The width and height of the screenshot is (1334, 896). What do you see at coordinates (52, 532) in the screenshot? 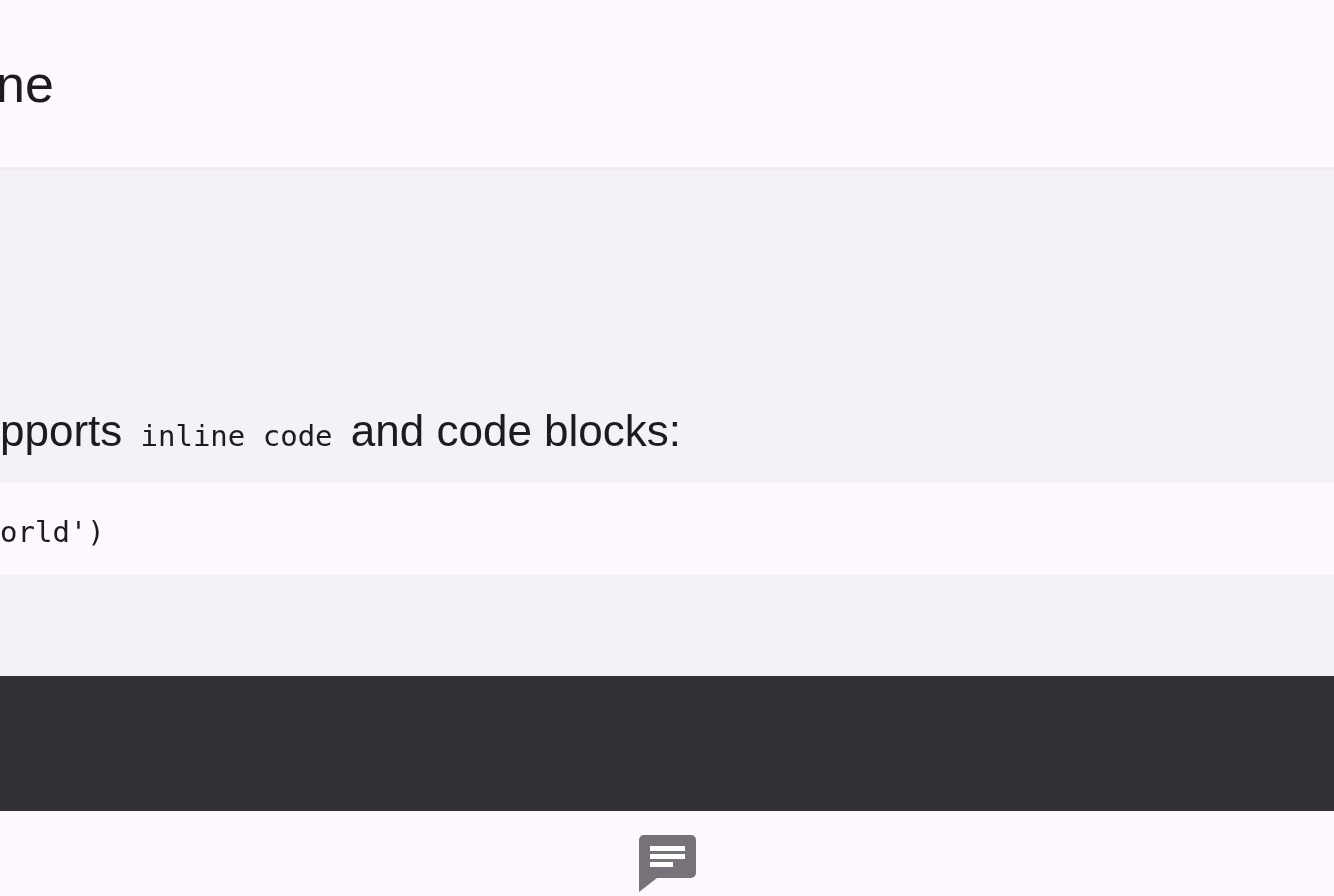
I see `code-text: orld')` at bounding box center [52, 532].